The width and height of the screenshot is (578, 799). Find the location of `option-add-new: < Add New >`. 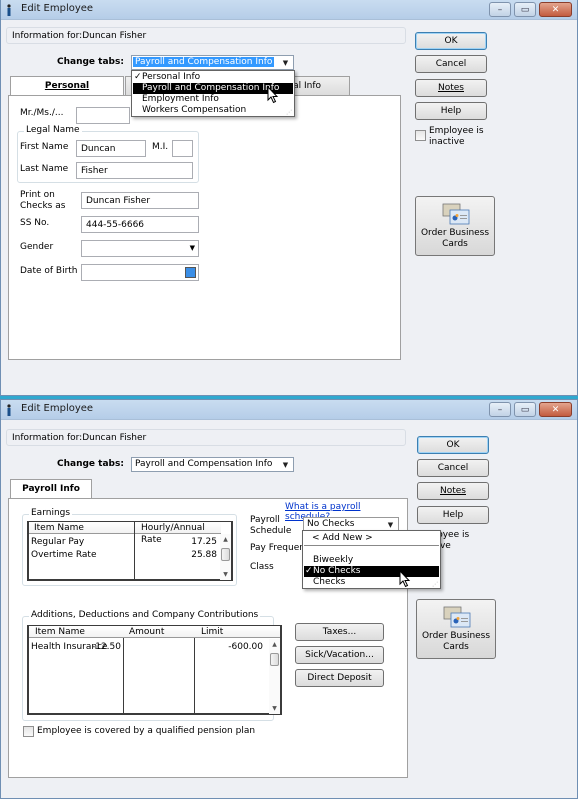

option-add-new: < Add New > is located at coordinates (371, 539).